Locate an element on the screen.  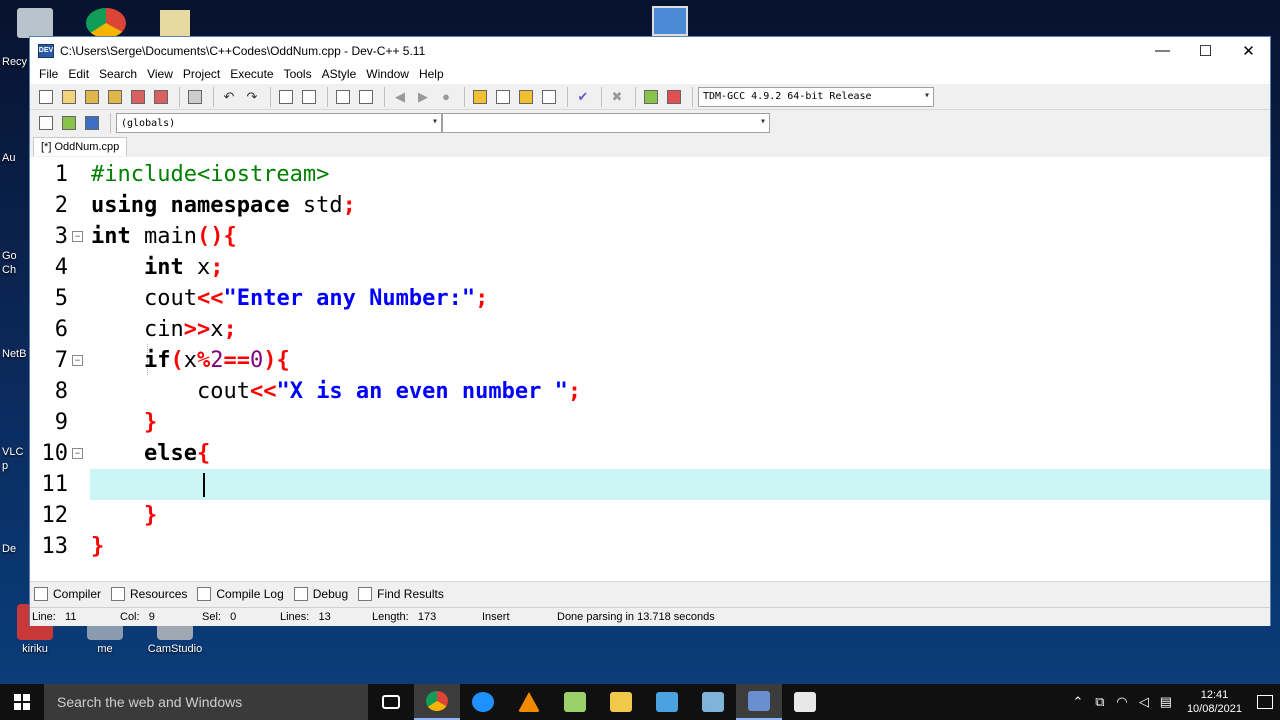
tab-compiler: Compiler is located at coordinates (67, 593).